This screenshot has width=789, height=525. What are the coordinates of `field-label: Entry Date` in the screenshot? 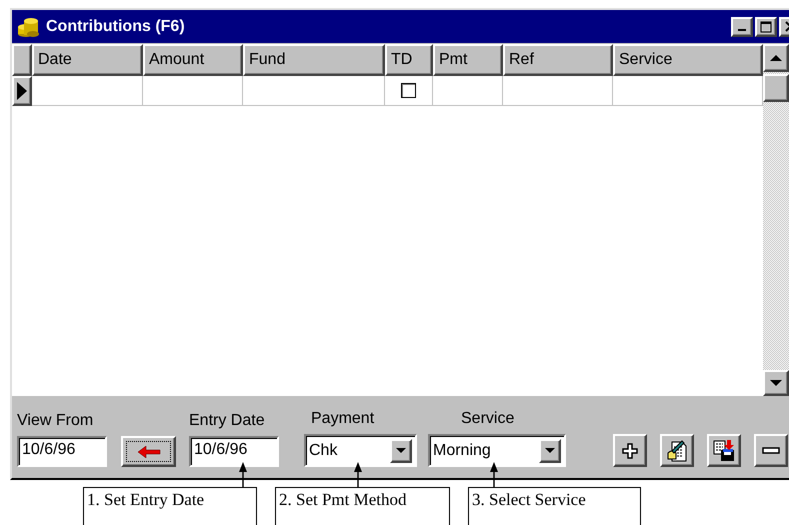 It's located at (227, 421).